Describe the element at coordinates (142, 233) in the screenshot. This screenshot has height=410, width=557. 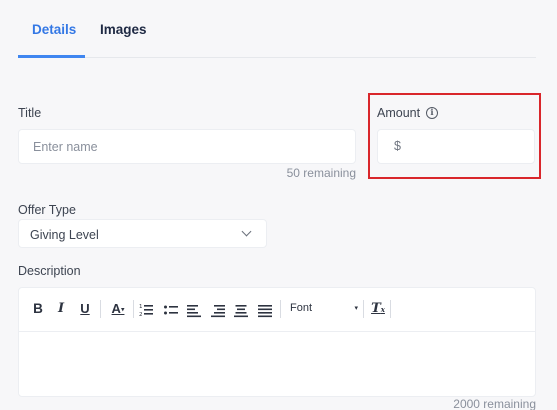
I see `offer-type-select: Giving Level` at that location.